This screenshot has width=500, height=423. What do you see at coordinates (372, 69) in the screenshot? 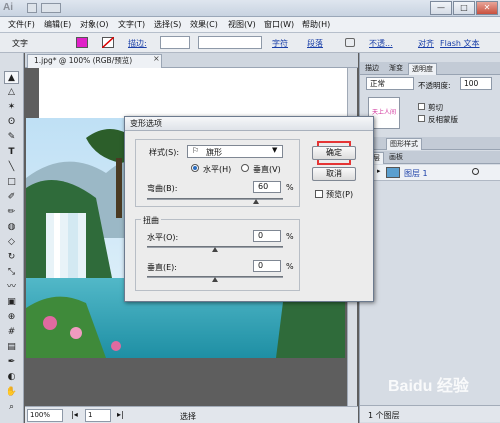
I see `tab-stroke: 描边` at bounding box center [372, 69].